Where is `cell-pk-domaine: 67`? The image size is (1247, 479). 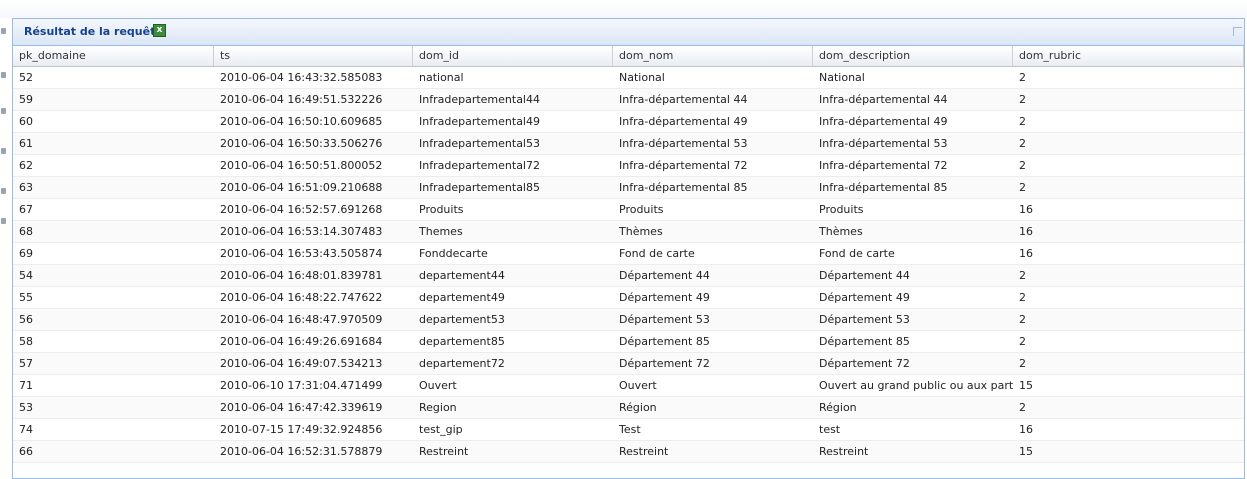 cell-pk-domaine: 67 is located at coordinates (26, 209).